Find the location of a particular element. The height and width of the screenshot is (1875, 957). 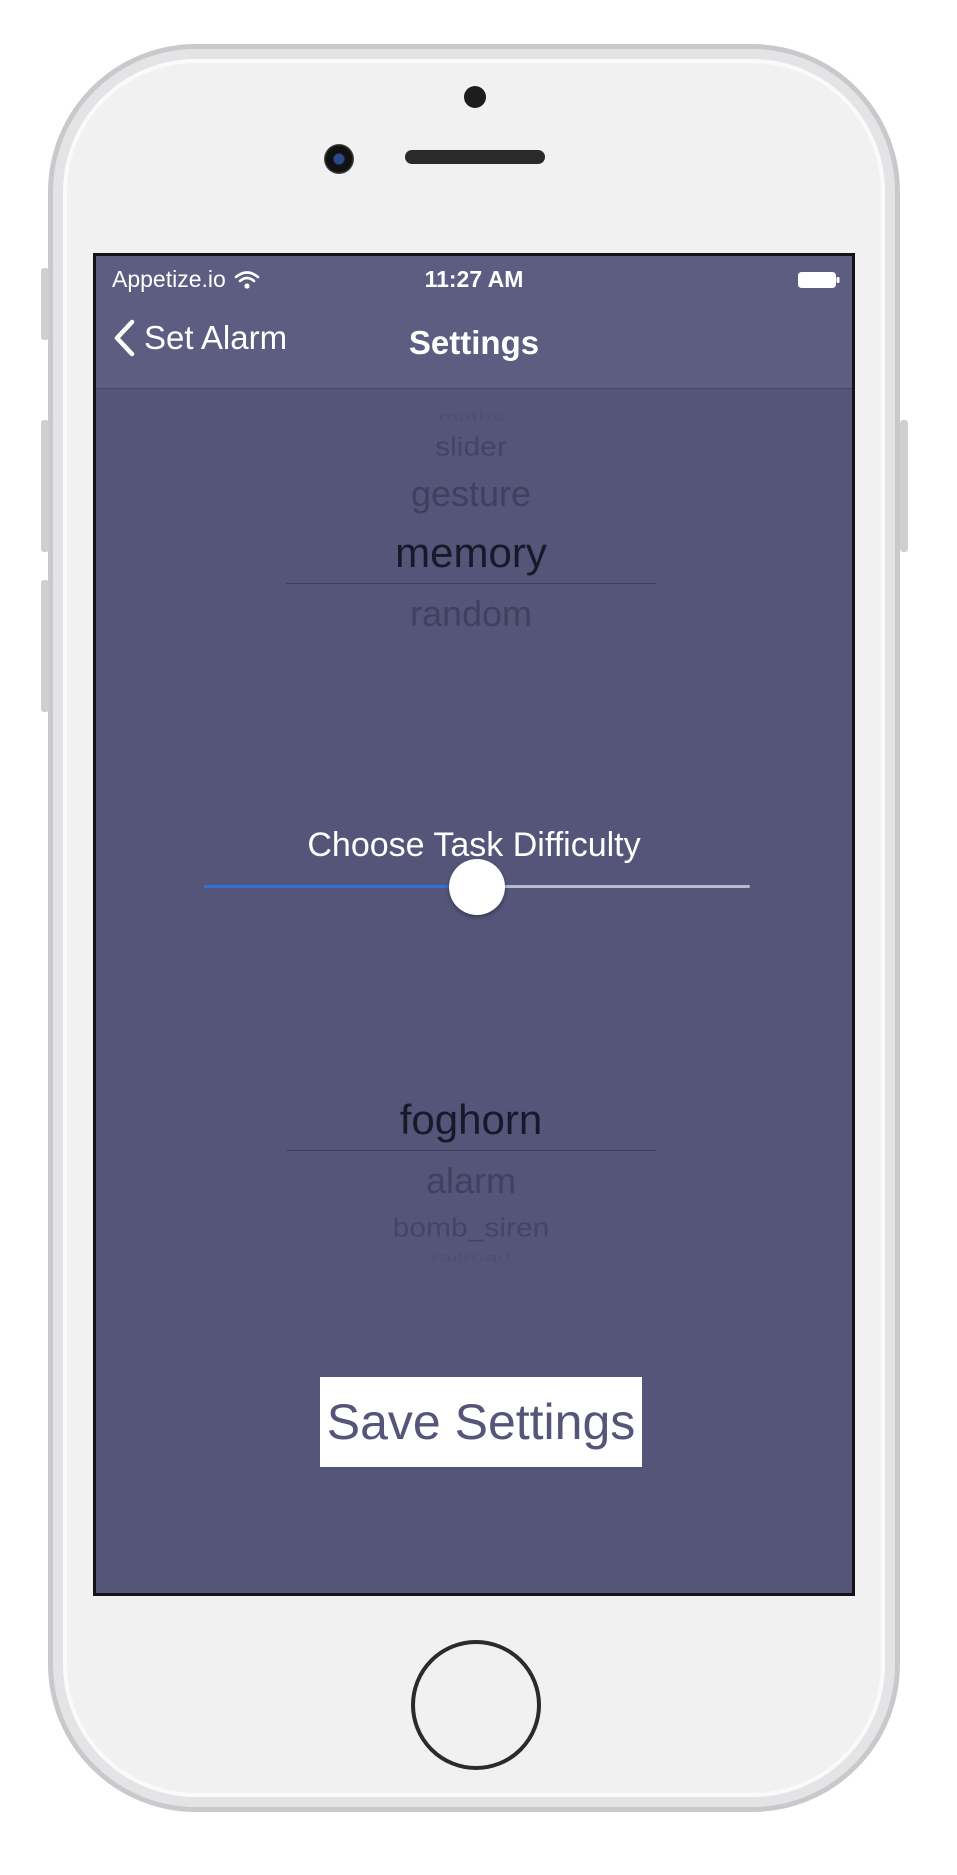

picker-item: random is located at coordinates (471, 614).